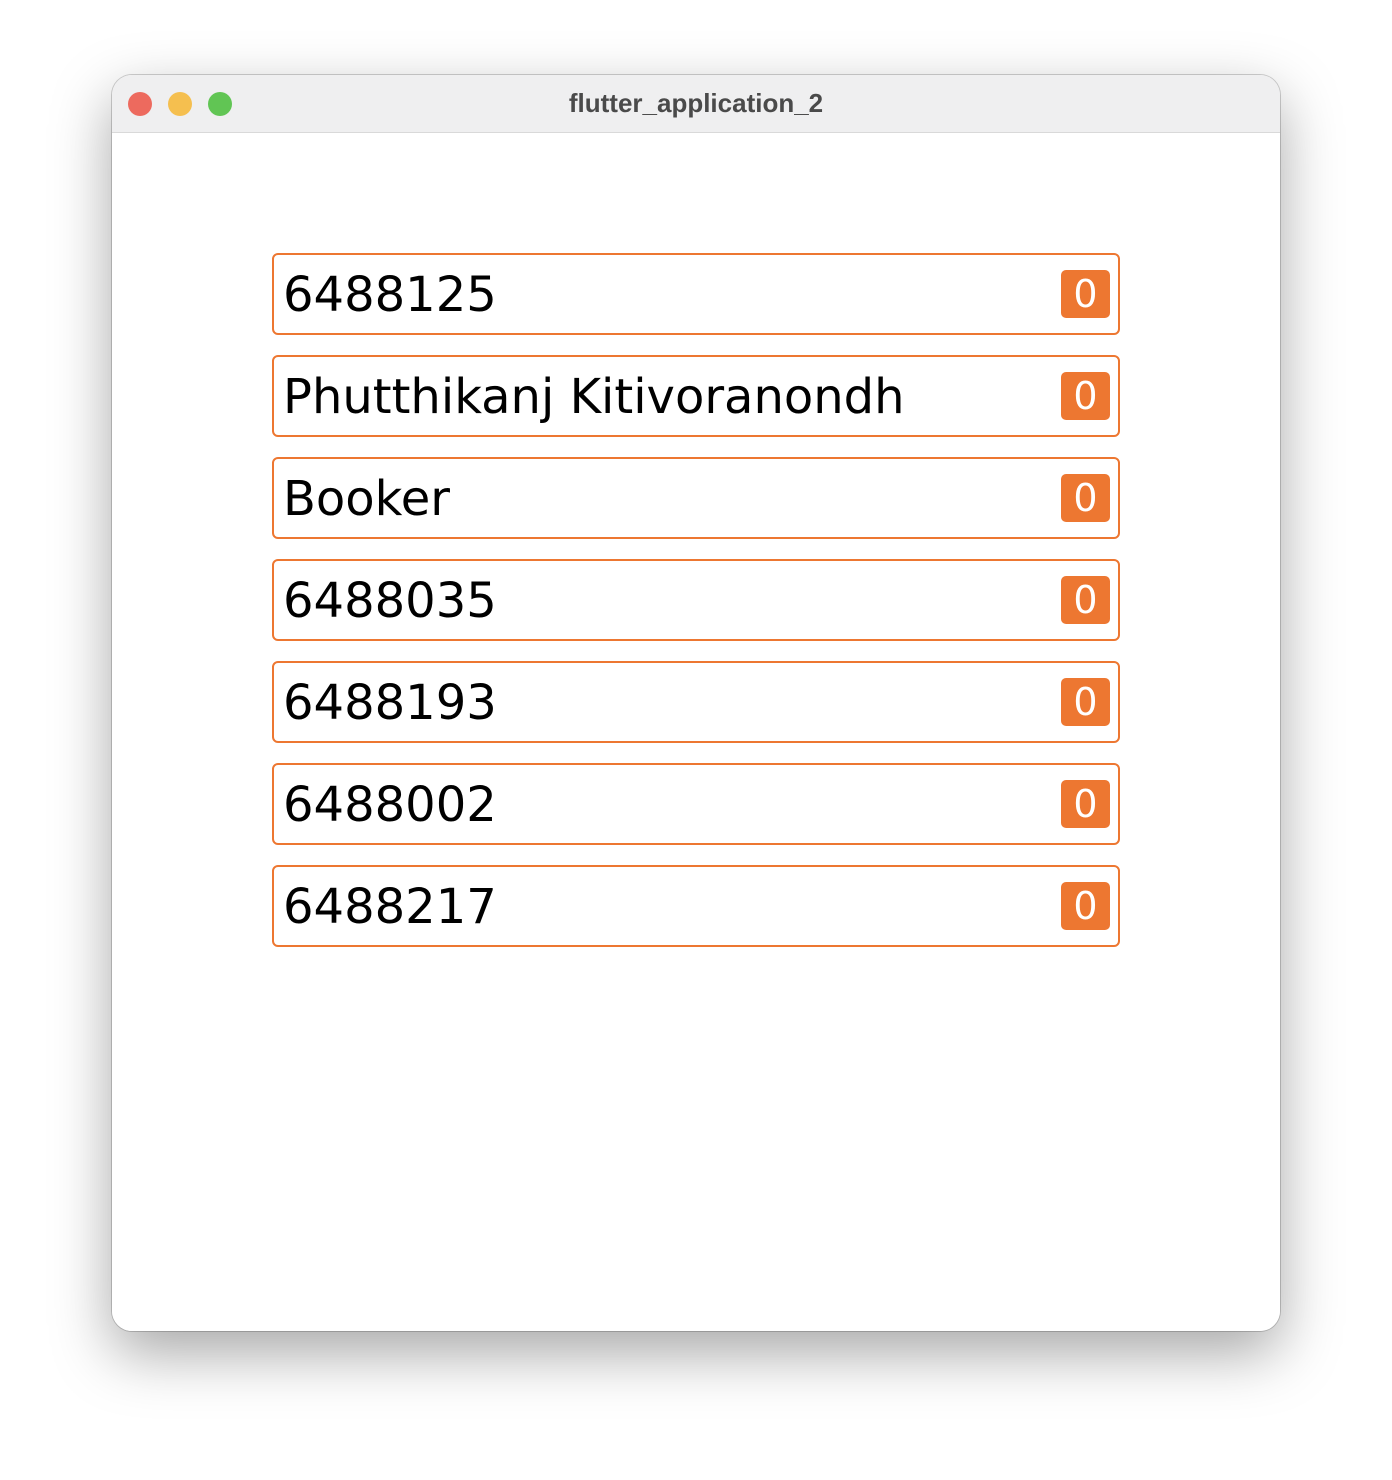  I want to click on list-item-label: Booker, so click(367, 499).